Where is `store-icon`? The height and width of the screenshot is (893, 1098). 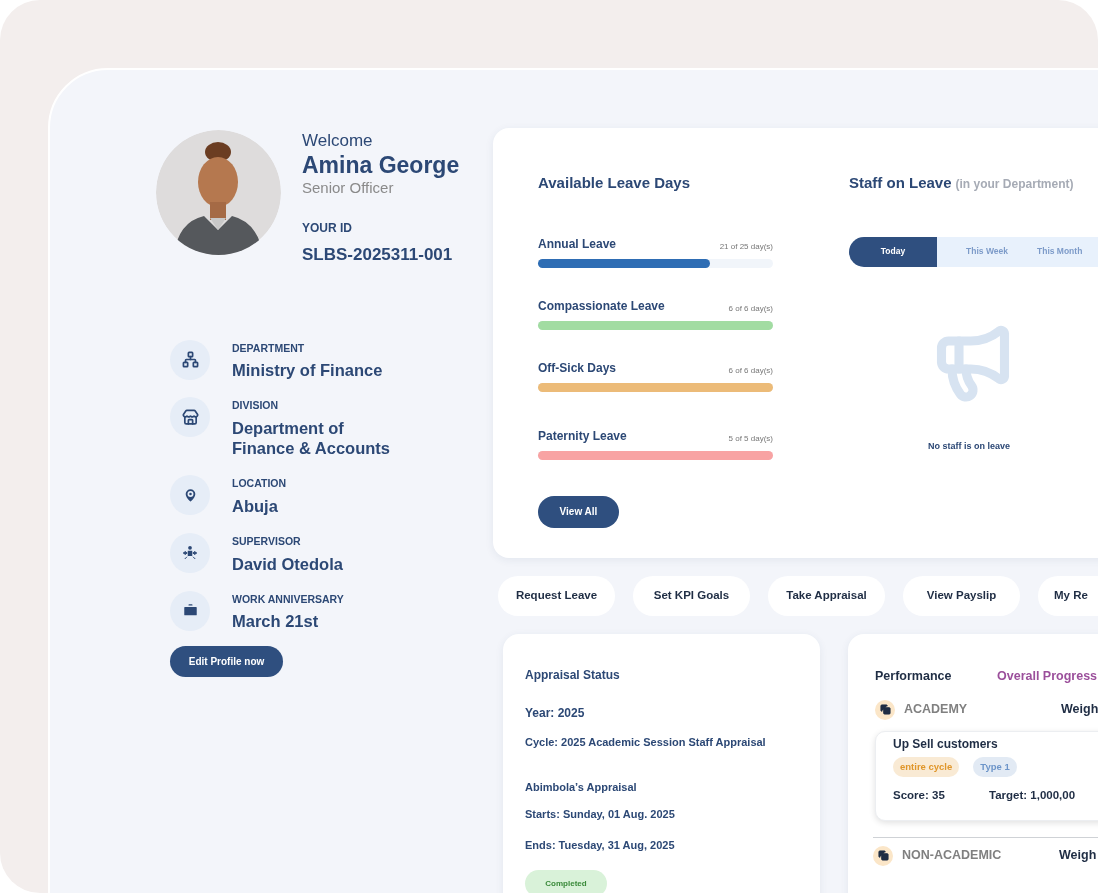
store-icon is located at coordinates (190, 417).